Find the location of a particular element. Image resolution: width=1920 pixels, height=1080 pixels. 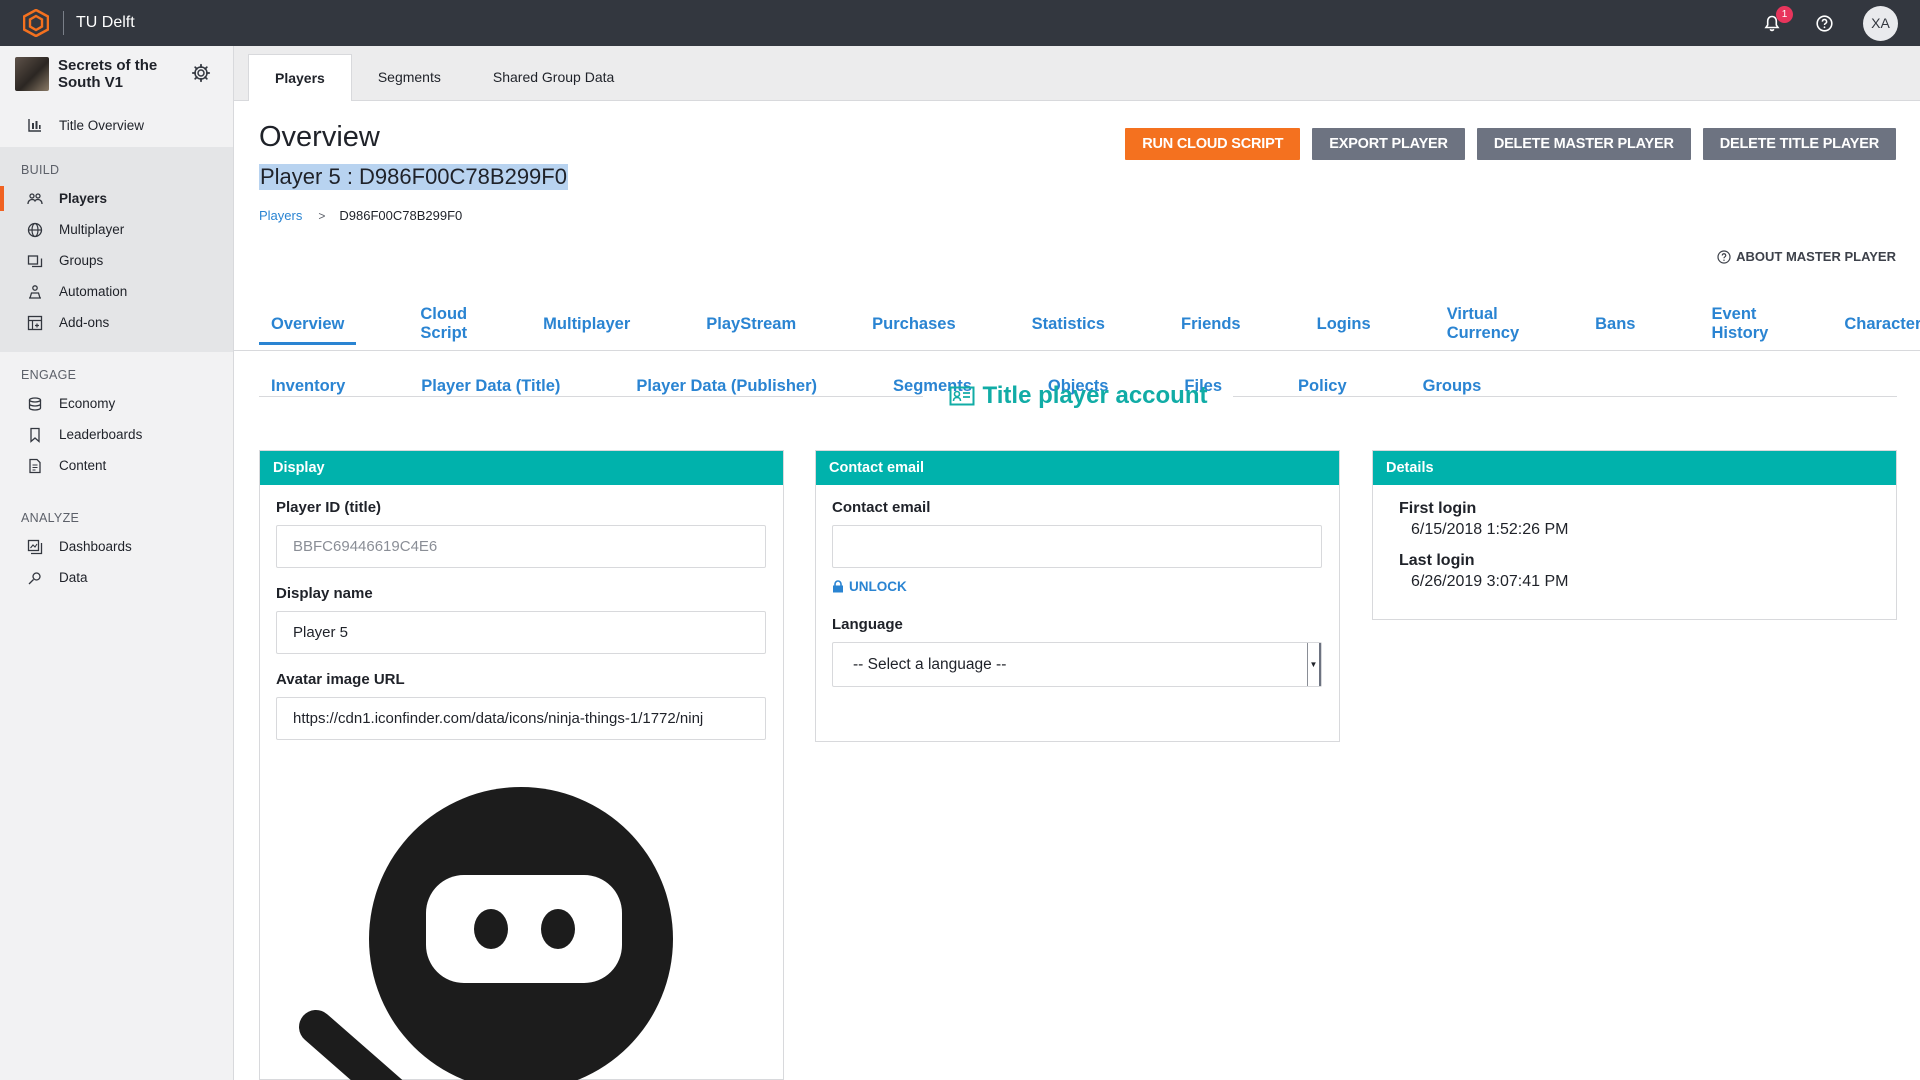

top-tabs: Players Segments Shared Group Data is located at coordinates (1077, 73).